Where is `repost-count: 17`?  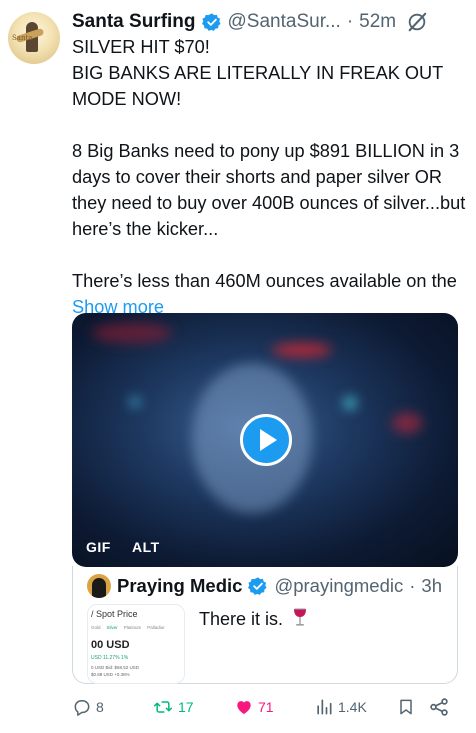
repost-count: 17 is located at coordinates (186, 707).